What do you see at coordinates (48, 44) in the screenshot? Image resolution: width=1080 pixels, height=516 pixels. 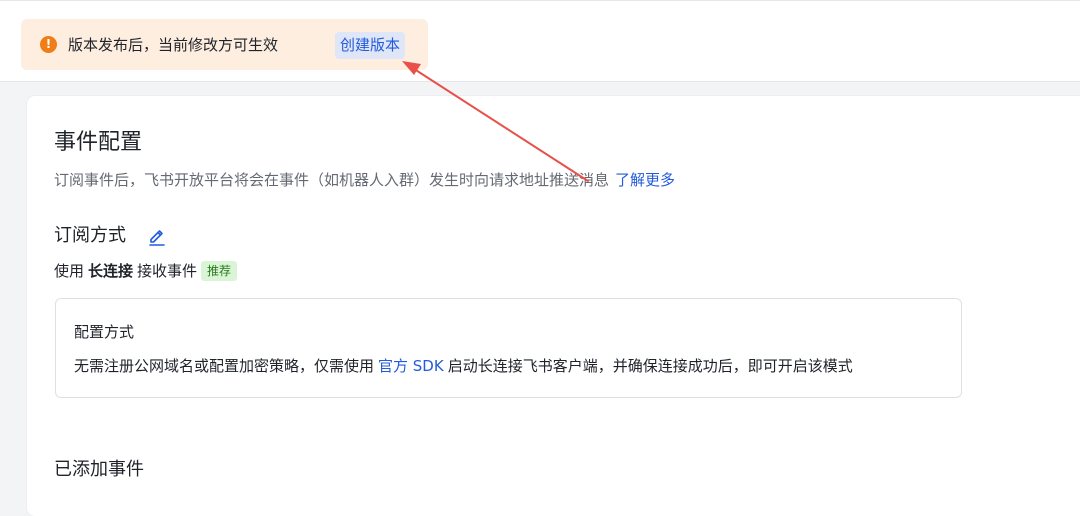 I see `warning-icon: !` at bounding box center [48, 44].